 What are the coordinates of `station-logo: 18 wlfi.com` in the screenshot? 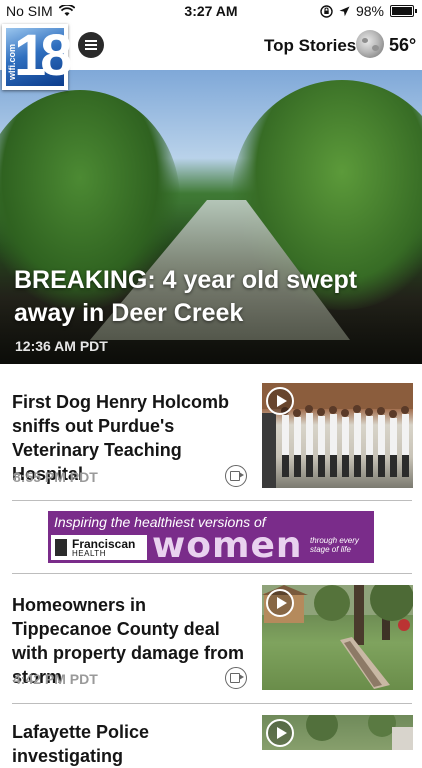 It's located at (37, 56).